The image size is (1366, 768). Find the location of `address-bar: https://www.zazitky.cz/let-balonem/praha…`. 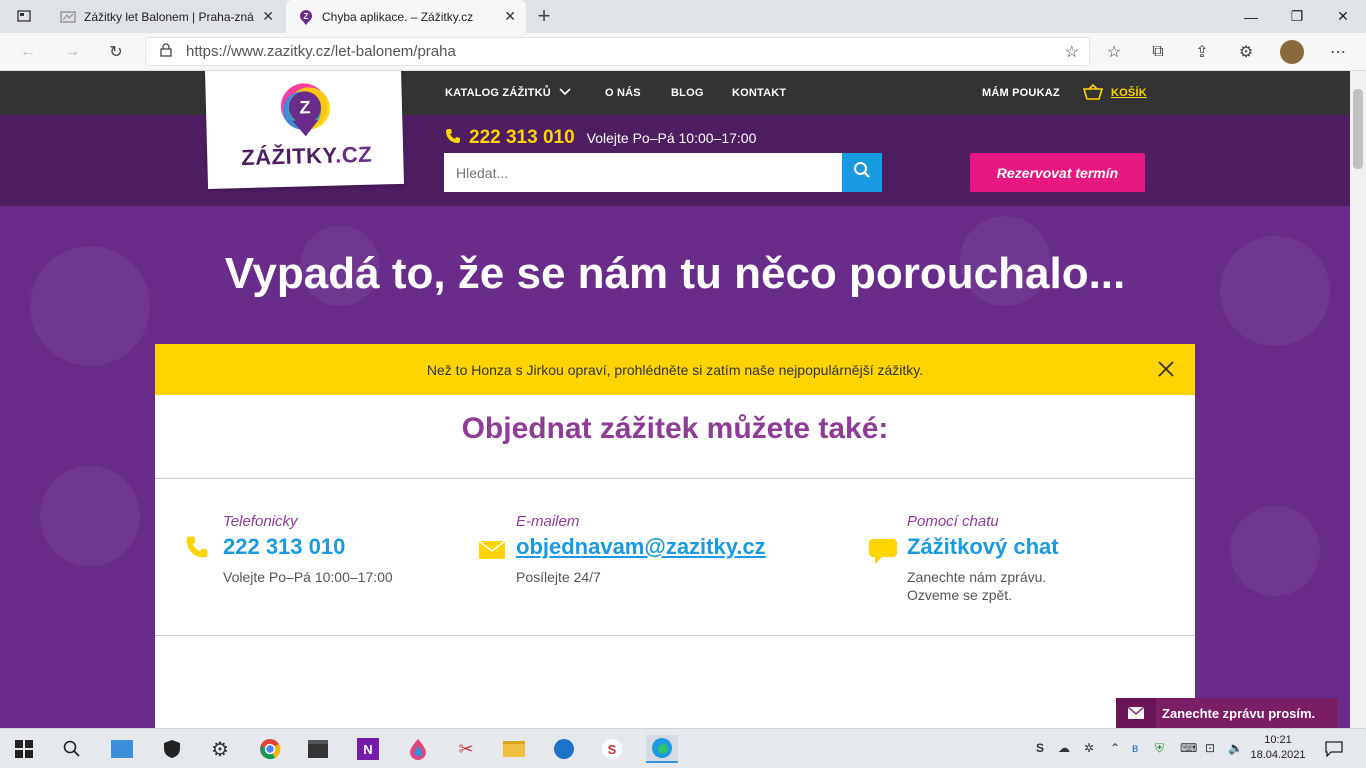

address-bar: https://www.zazitky.cz/let-balonem/praha… is located at coordinates (617, 51).